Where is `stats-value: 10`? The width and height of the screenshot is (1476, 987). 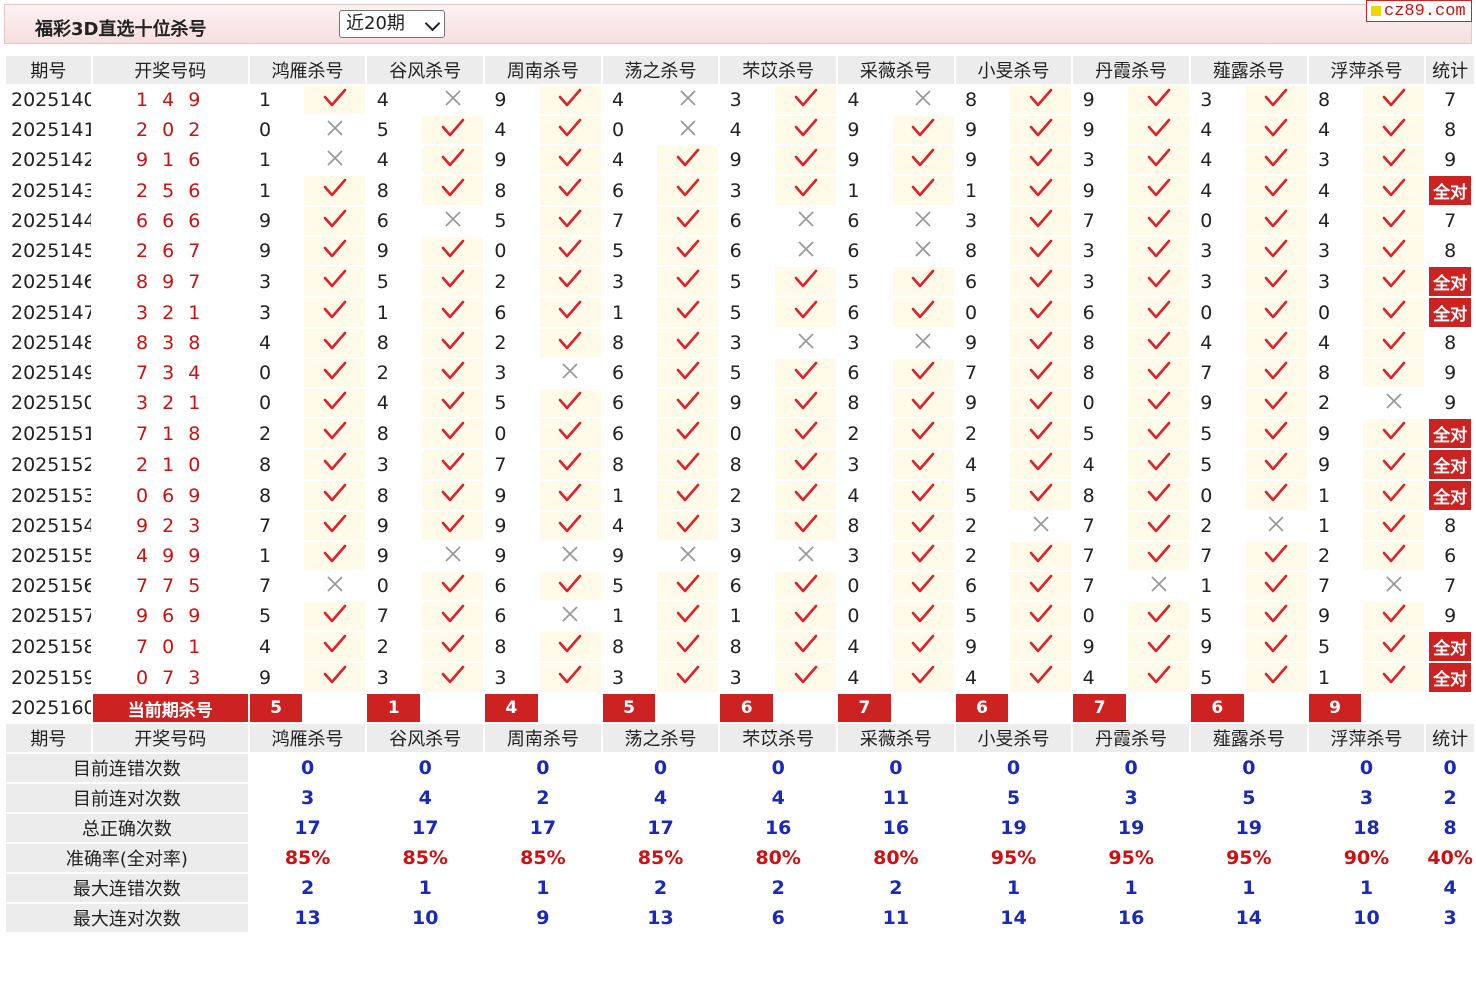
stats-value: 10 is located at coordinates (425, 919).